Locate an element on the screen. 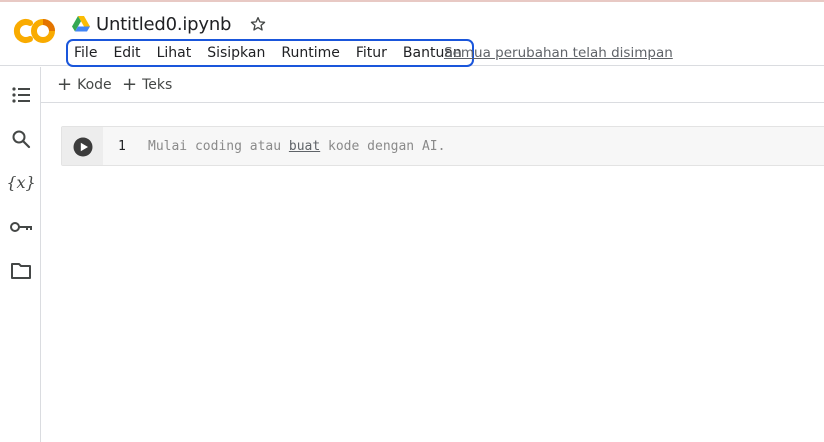 The width and height of the screenshot is (824, 442). add-text-label: Teks is located at coordinates (157, 85).